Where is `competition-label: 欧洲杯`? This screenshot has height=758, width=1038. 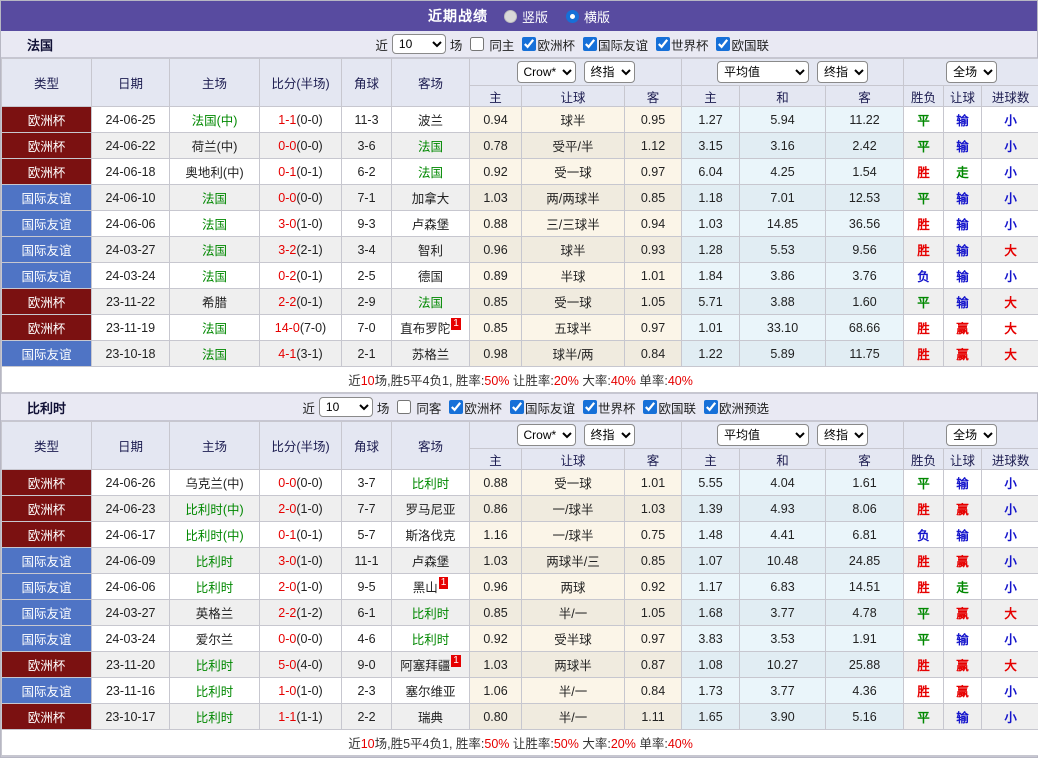
competition-label: 欧洲杯 is located at coordinates (556, 44).